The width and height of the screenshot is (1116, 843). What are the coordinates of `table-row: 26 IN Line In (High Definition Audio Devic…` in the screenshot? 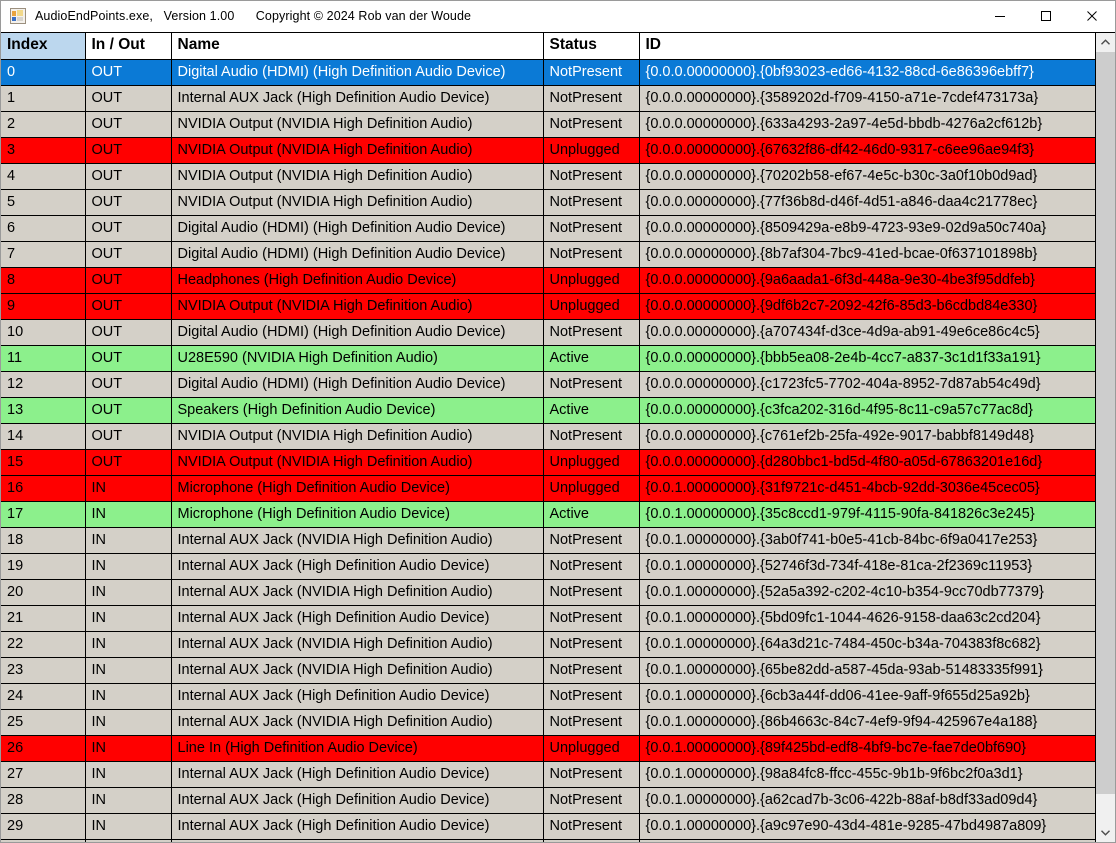 It's located at (548, 748).